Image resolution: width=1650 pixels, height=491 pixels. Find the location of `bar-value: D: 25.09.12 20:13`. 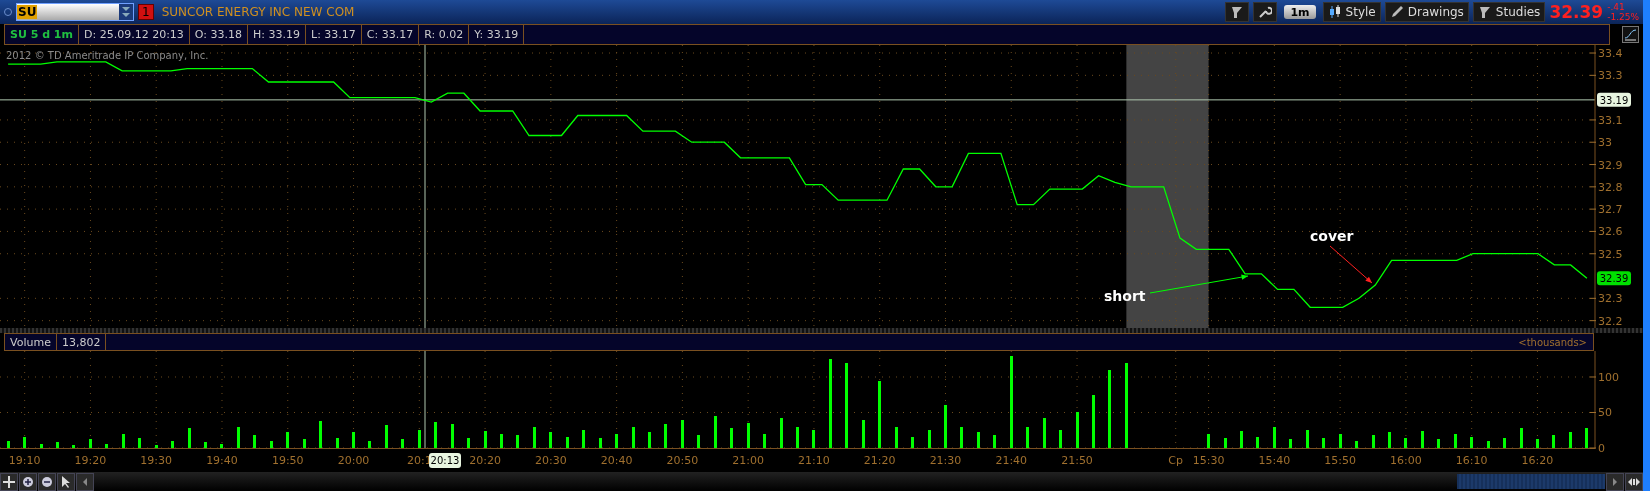

bar-value: D: 25.09.12 20:13 is located at coordinates (134, 34).